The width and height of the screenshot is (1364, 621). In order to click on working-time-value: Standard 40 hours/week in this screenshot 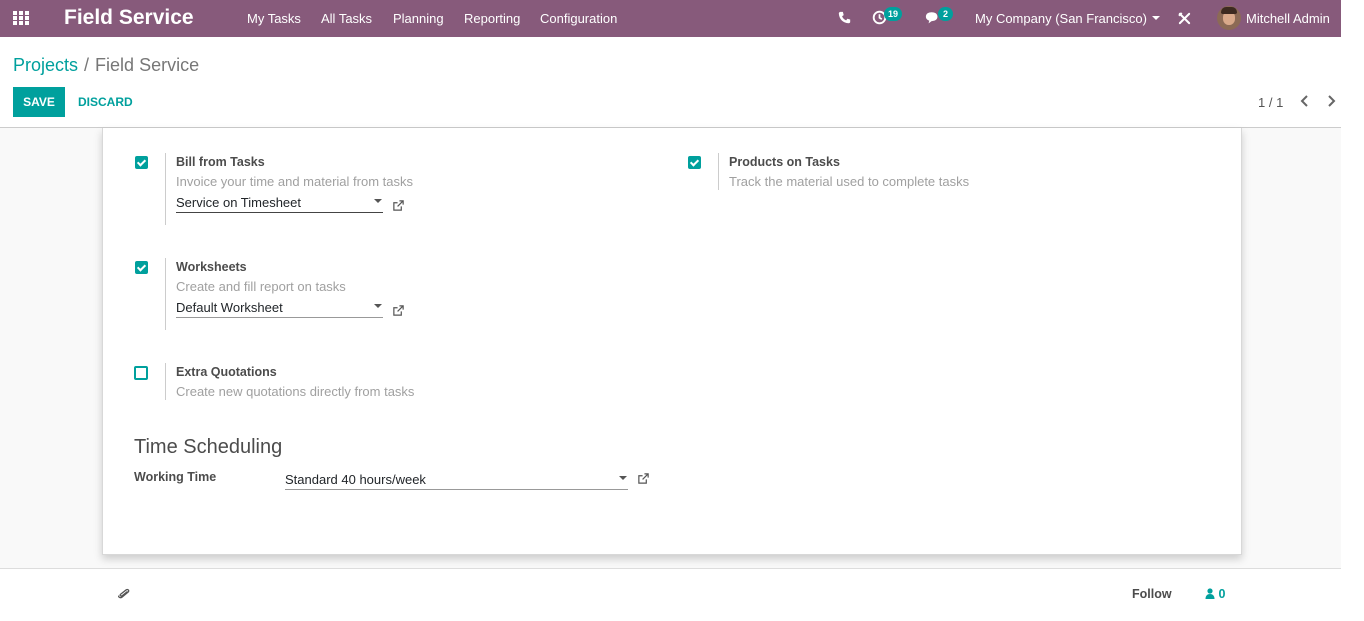, I will do `click(355, 479)`.